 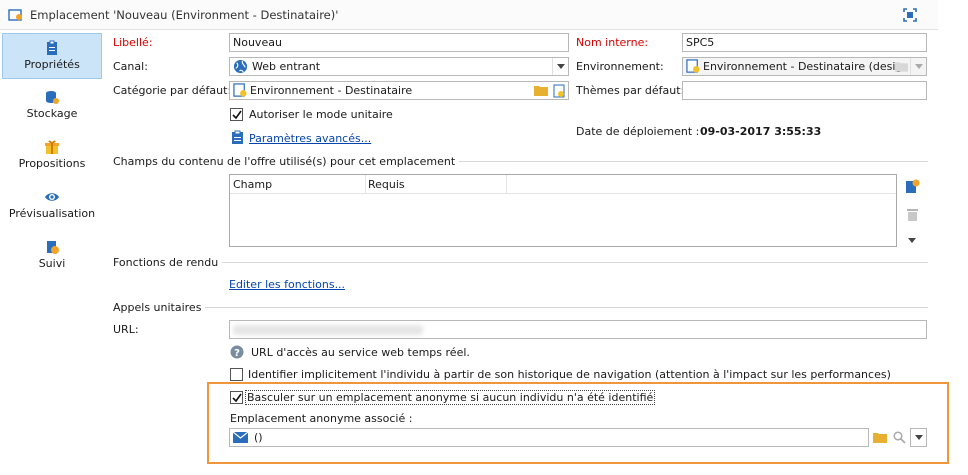 What do you see at coordinates (399, 66) in the screenshot?
I see `canal-select: Web entrant` at bounding box center [399, 66].